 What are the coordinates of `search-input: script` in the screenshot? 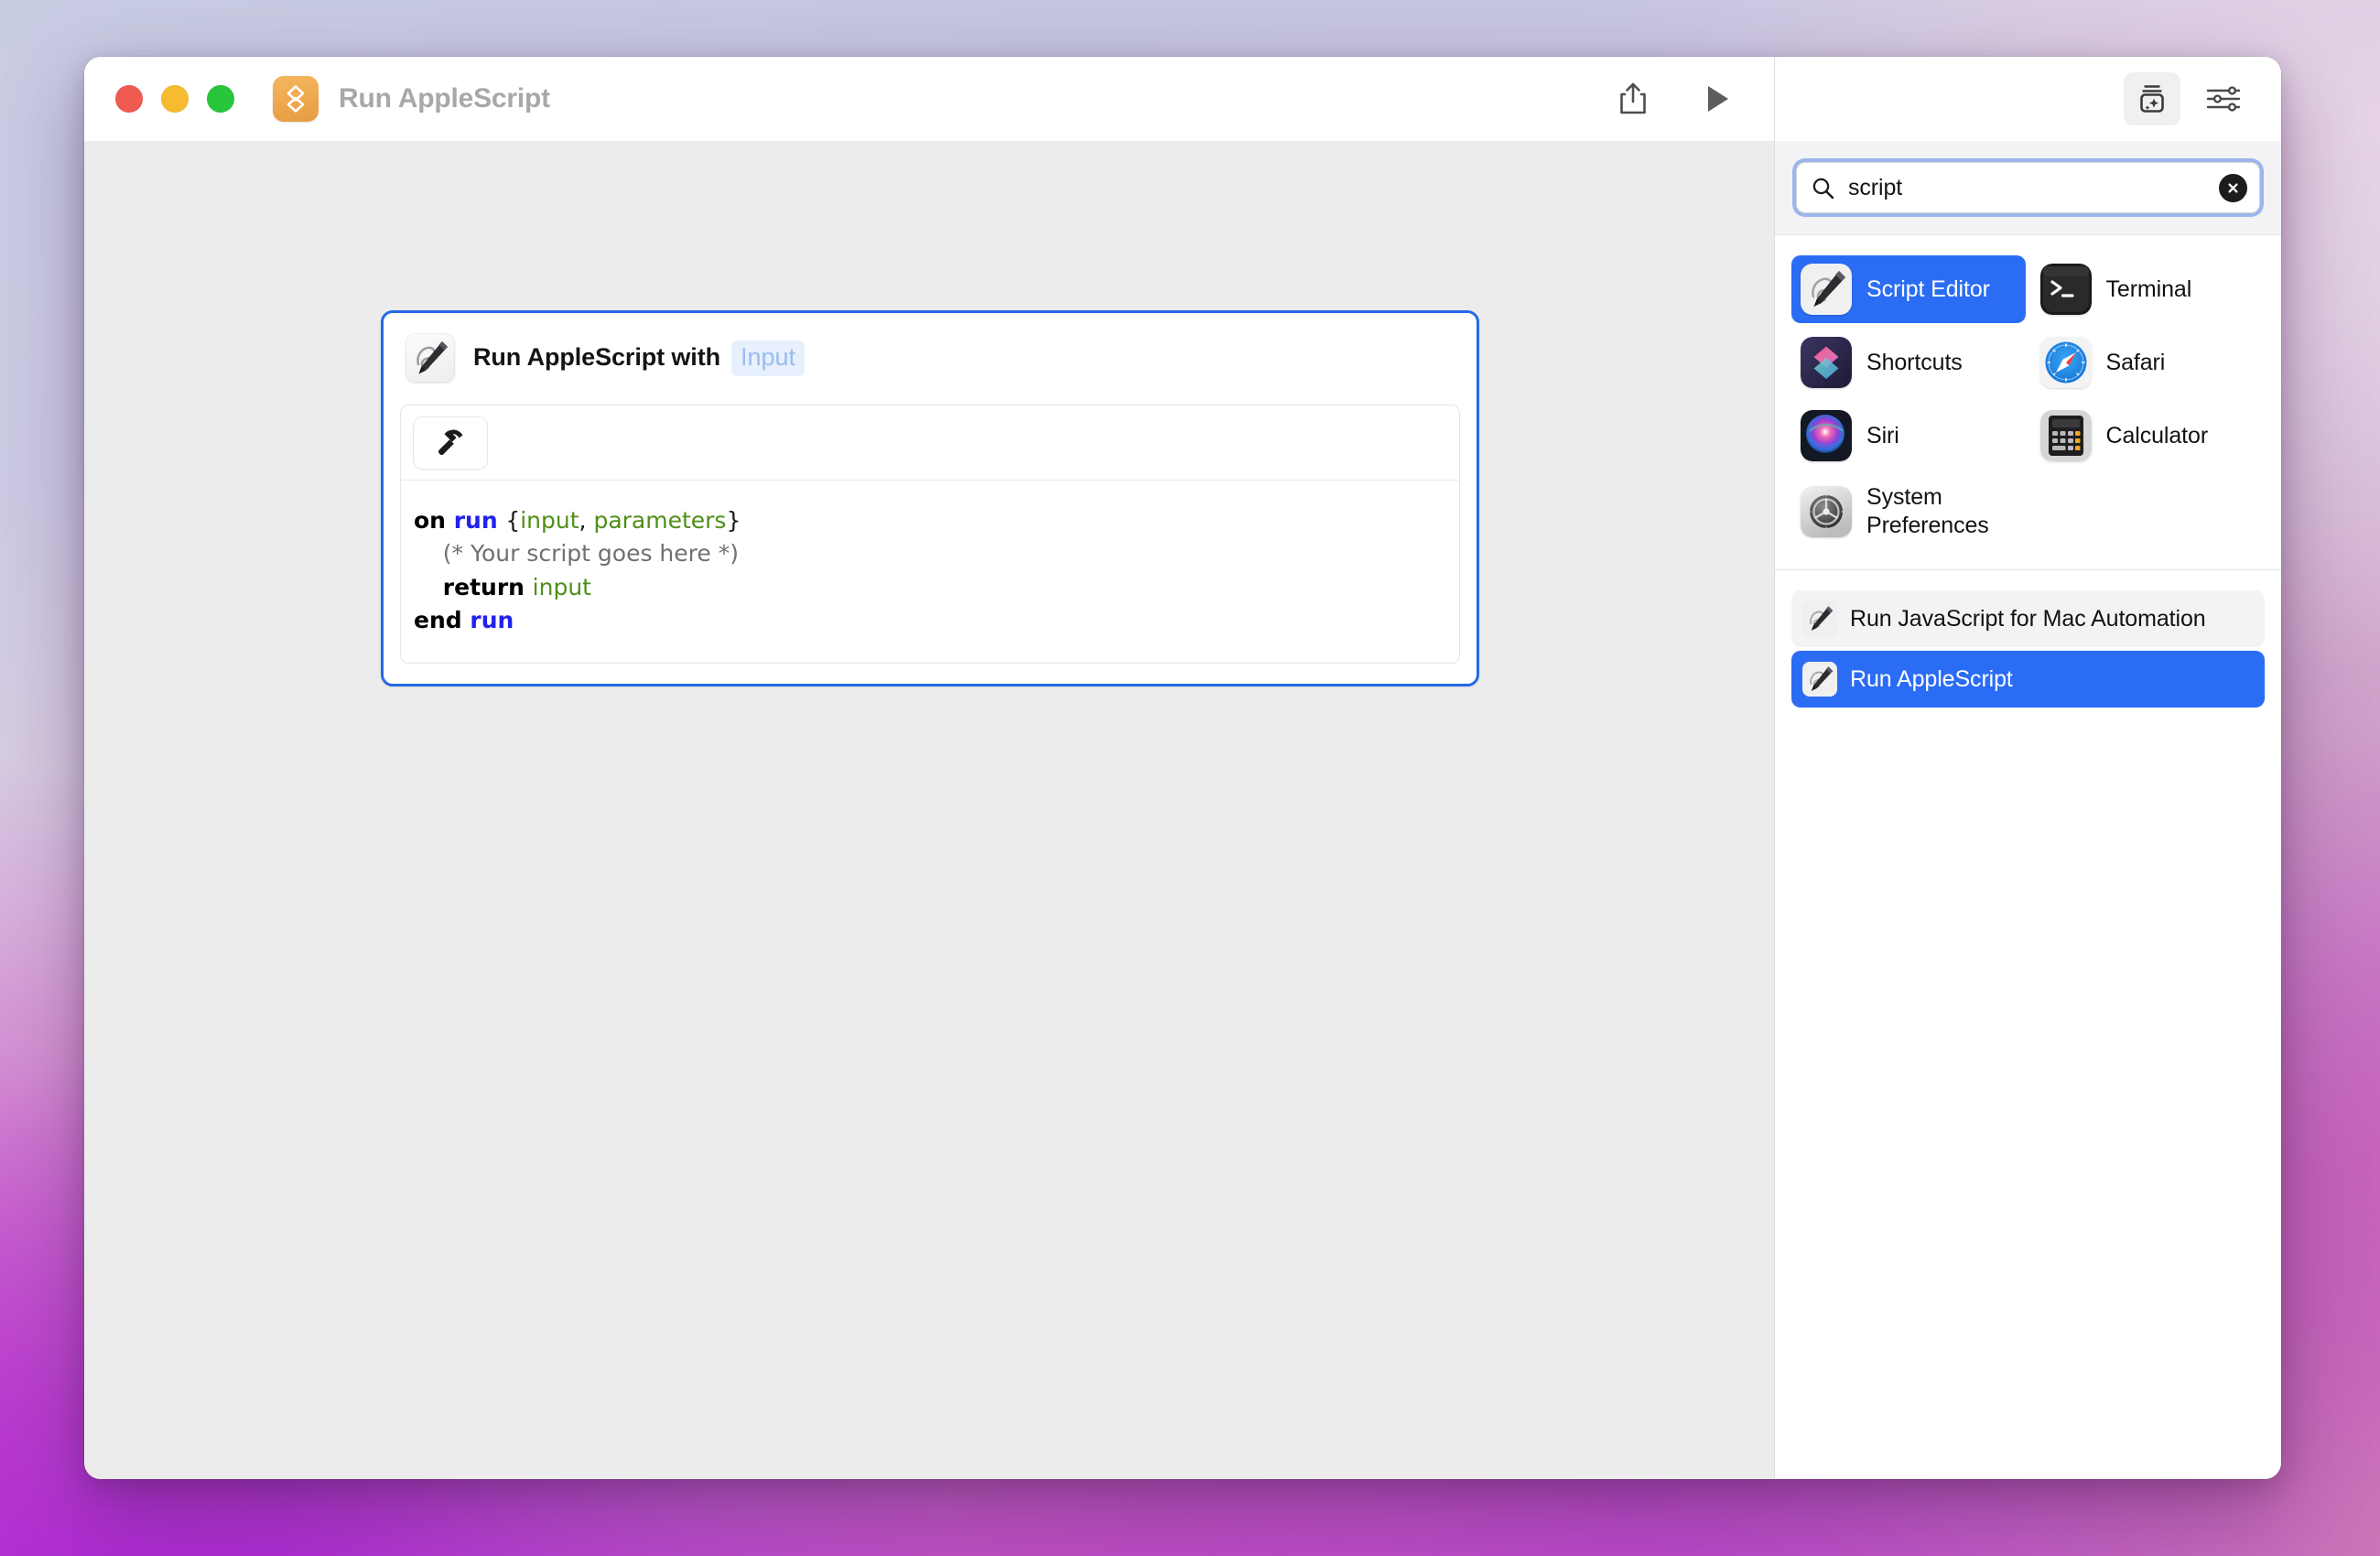 It's located at (2027, 188).